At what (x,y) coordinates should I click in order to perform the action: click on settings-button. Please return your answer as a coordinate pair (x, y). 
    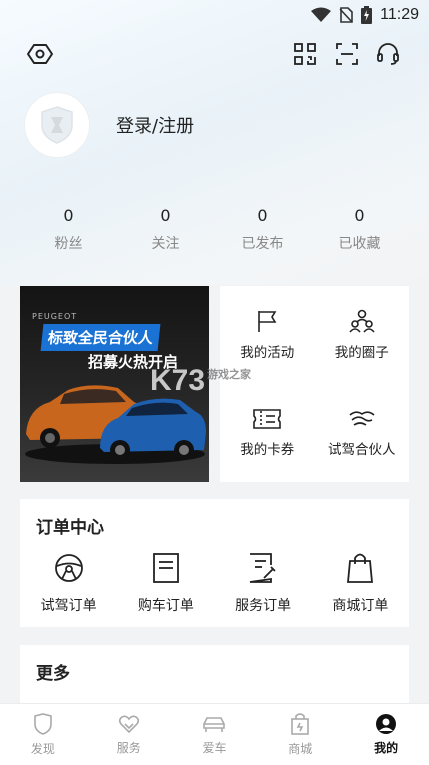
    Looking at the image, I should click on (40, 54).